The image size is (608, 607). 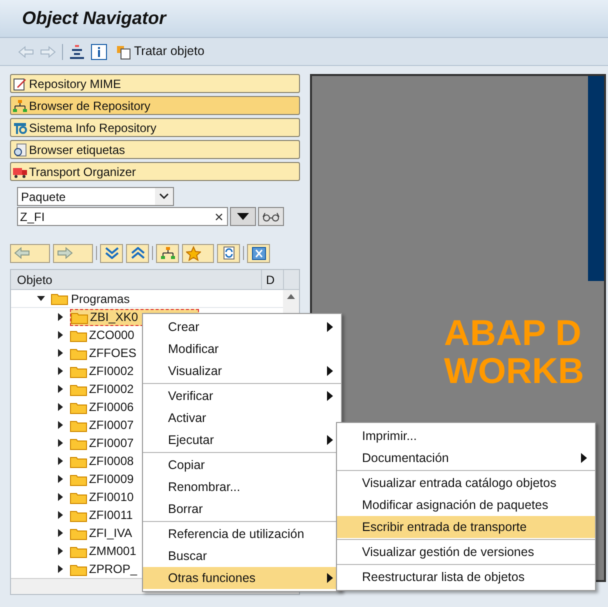 What do you see at coordinates (94, 18) in the screenshot?
I see `window-title: Object Navigator` at bounding box center [94, 18].